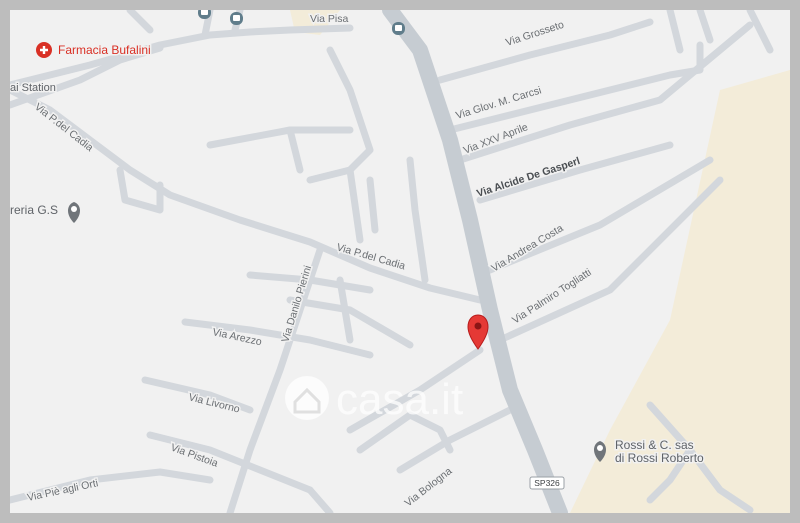  I want to click on route-badge-text: SP326, so click(547, 483).